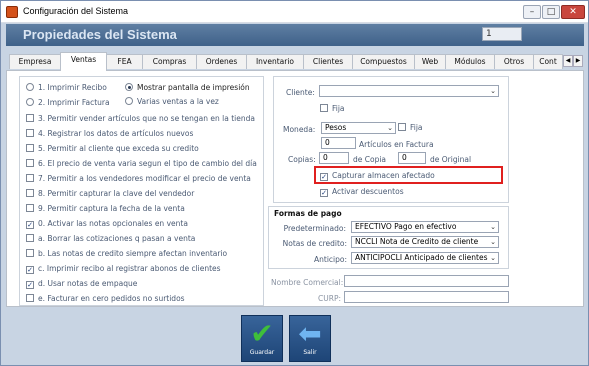  Describe the element at coordinates (568, 61) in the screenshot. I see `tab-scroll-left-icon: ◀` at that location.